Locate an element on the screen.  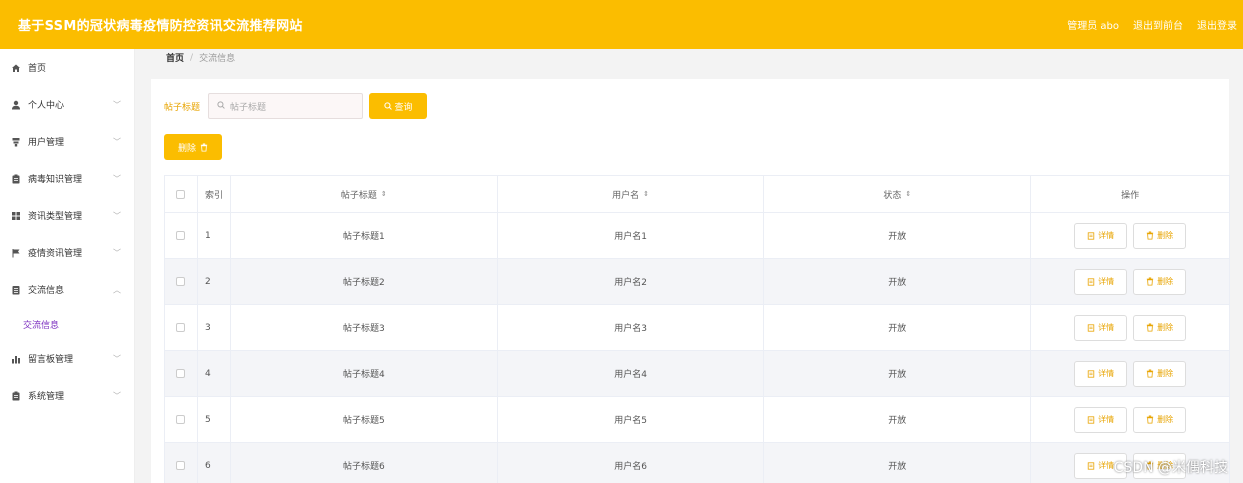
sidebar-item-news-type: 资讯类型管理 ﹀ is located at coordinates (67, 215).